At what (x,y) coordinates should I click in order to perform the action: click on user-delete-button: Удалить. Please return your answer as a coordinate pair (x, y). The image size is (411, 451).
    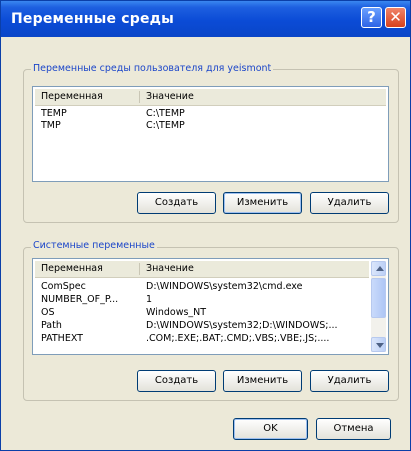
    Looking at the image, I should click on (349, 203).